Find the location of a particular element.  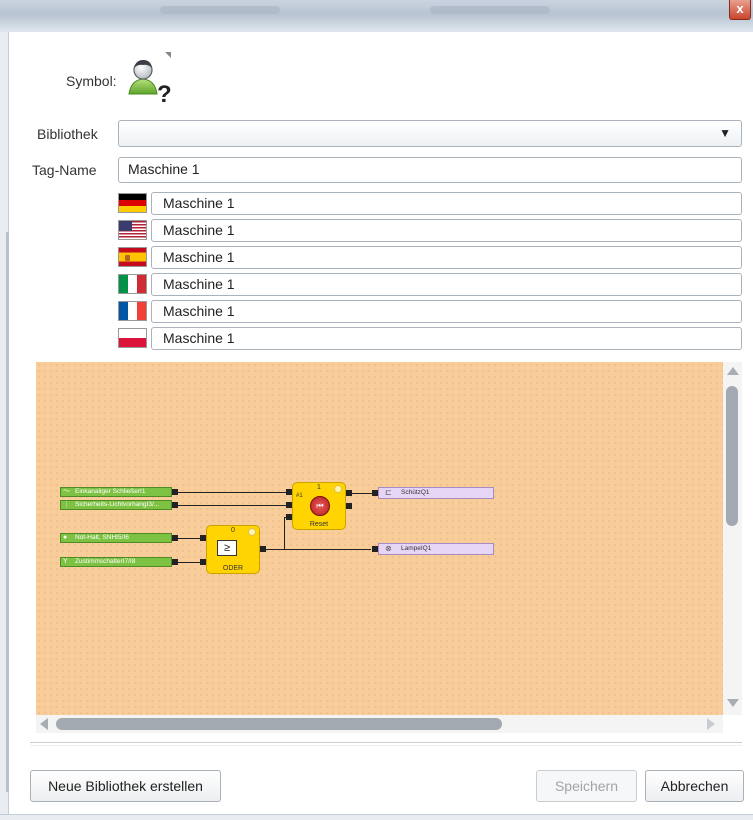

horizontal-scrollbar is located at coordinates (379, 724).